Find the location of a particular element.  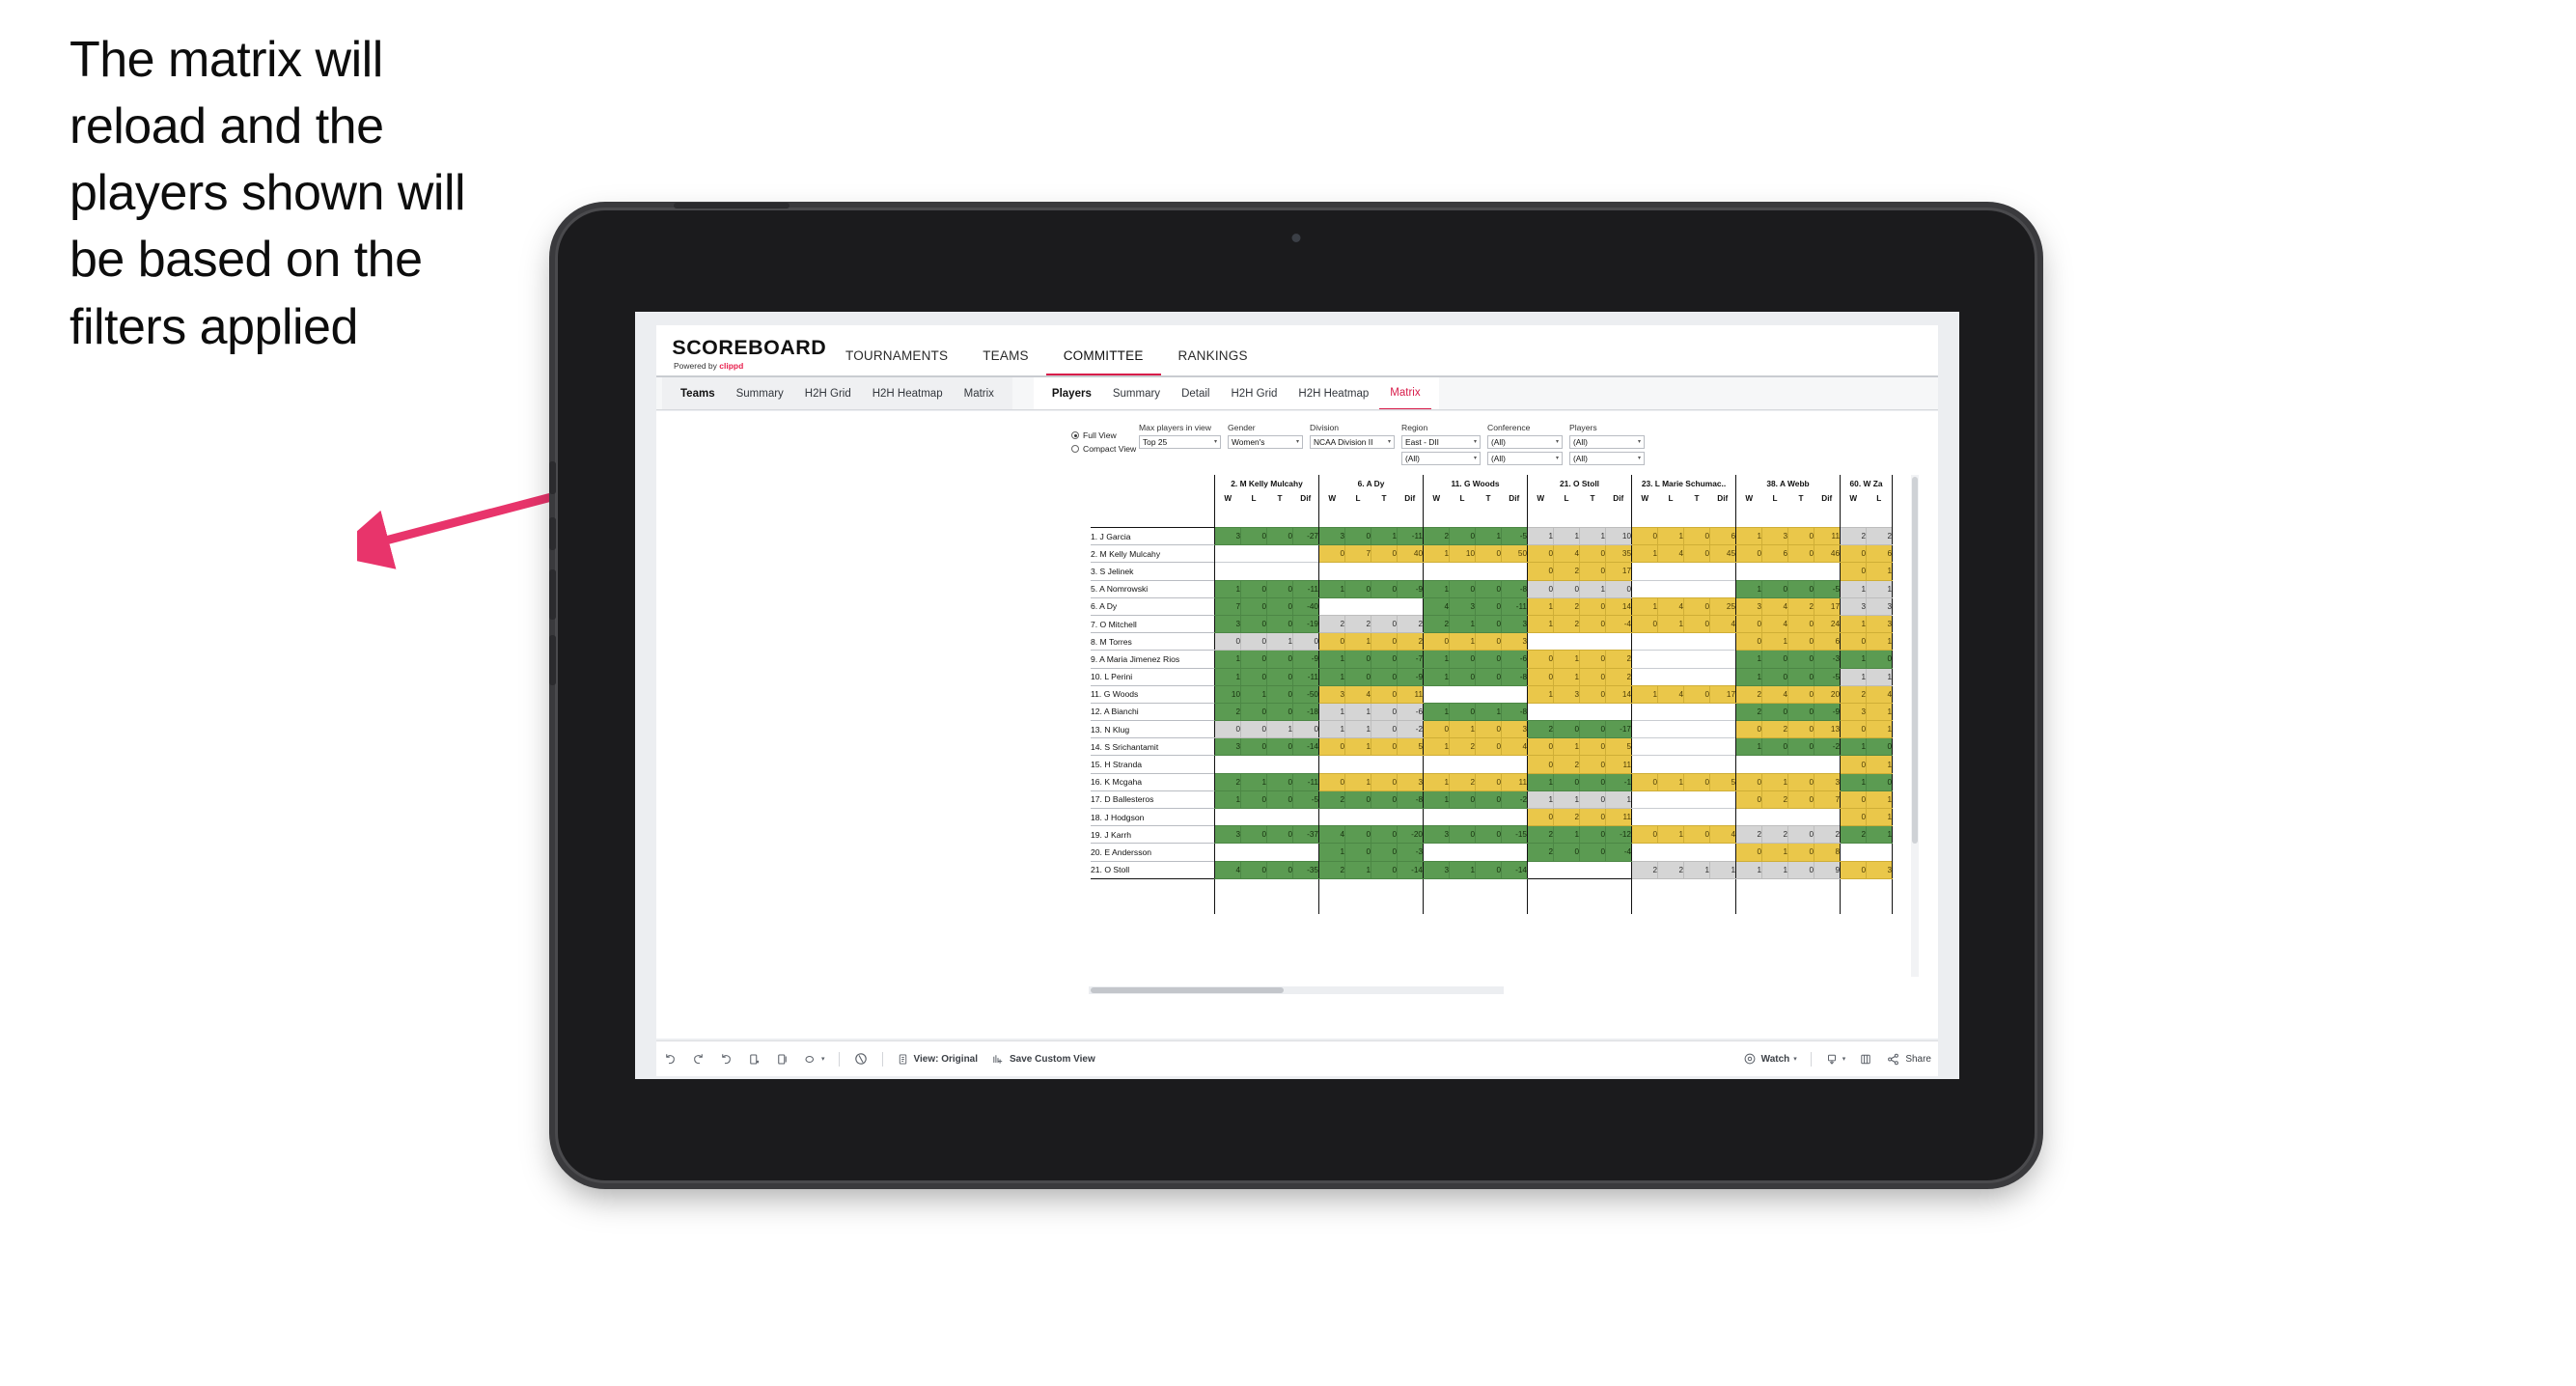

filter-select-players: (All) ▾ is located at coordinates (1607, 442).